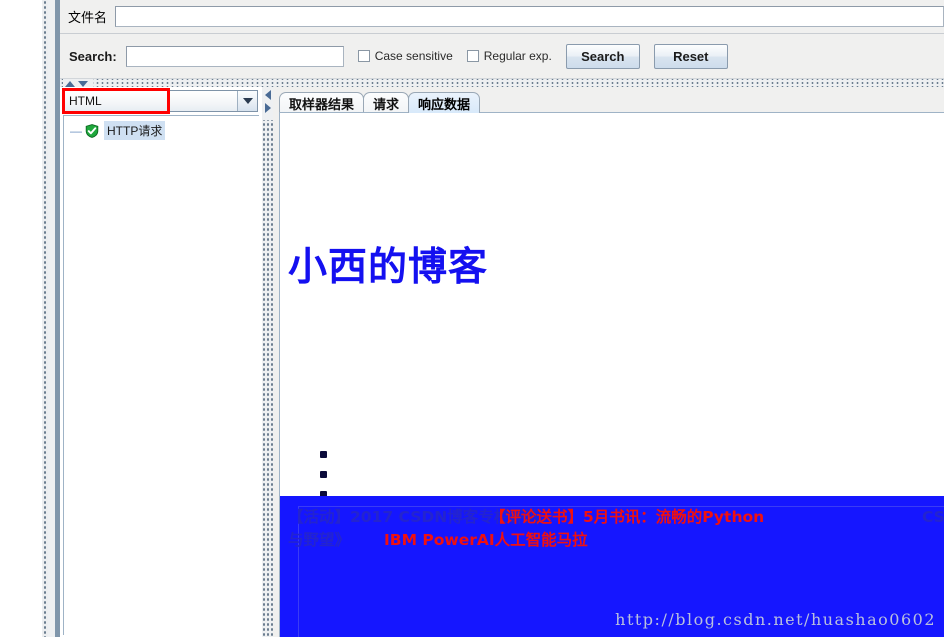 The width and height of the screenshot is (944, 637). I want to click on blog-heading: 小西的博客, so click(388, 267).